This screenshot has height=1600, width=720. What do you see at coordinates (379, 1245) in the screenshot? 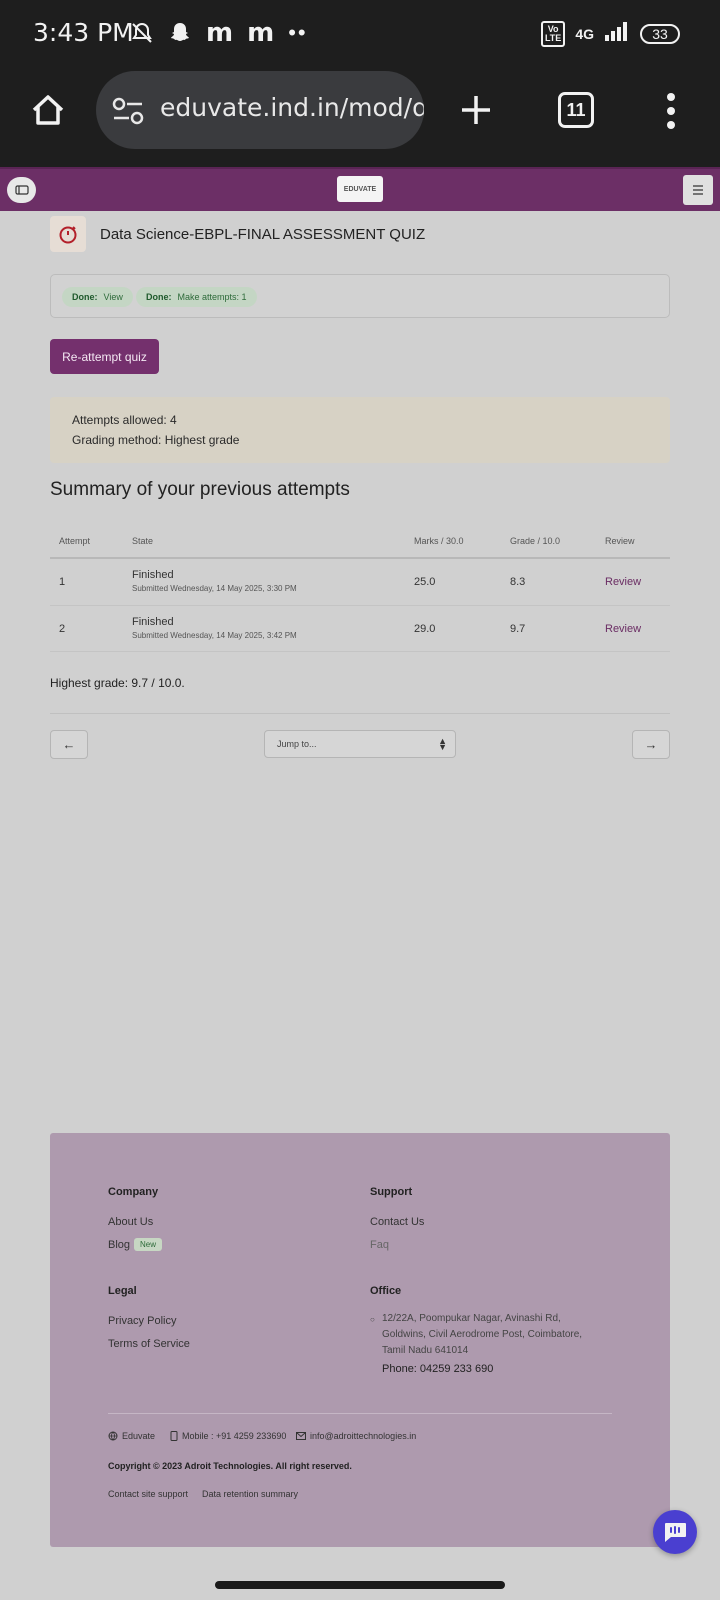
I see `footer-link-faq: Faq` at bounding box center [379, 1245].